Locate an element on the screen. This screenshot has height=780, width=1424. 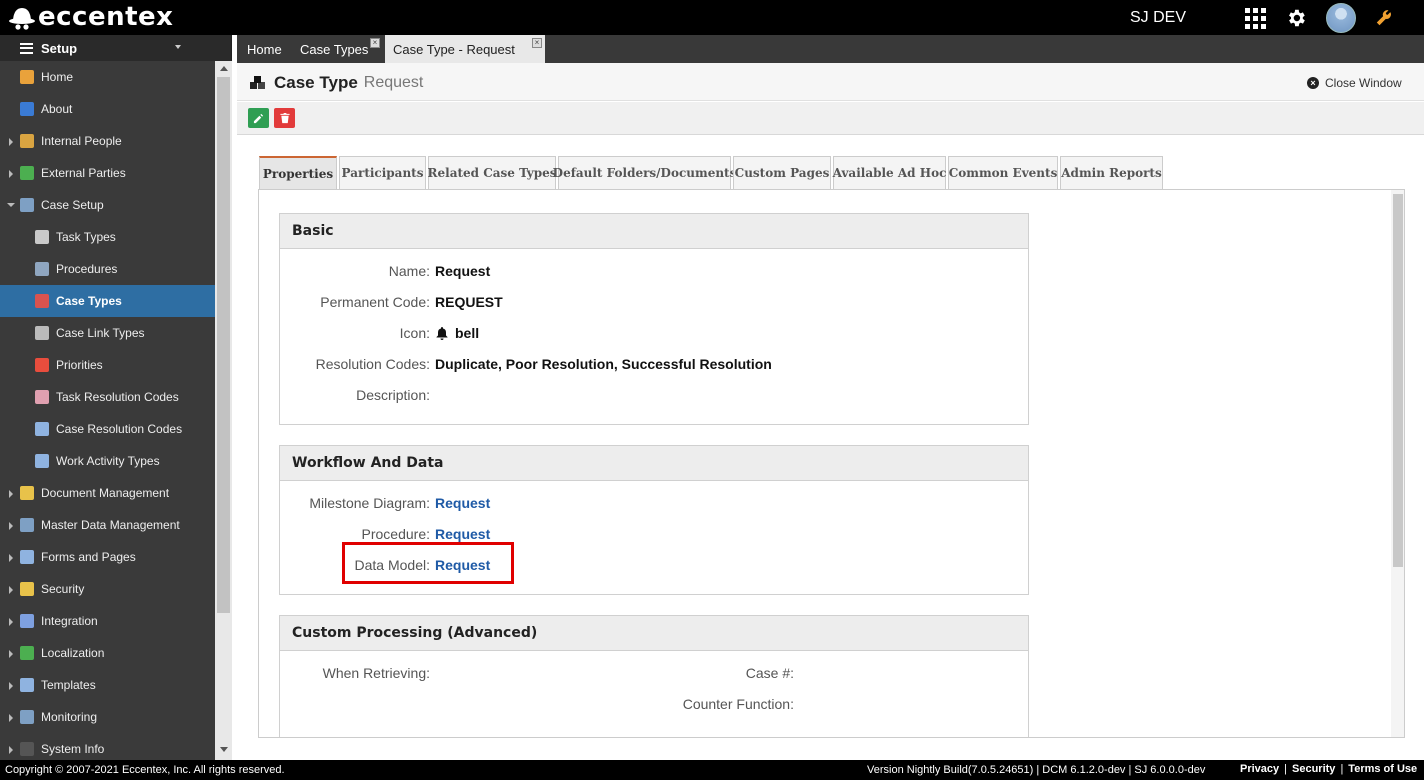
close-window-button: × Close Window is located at coordinates (1354, 83).